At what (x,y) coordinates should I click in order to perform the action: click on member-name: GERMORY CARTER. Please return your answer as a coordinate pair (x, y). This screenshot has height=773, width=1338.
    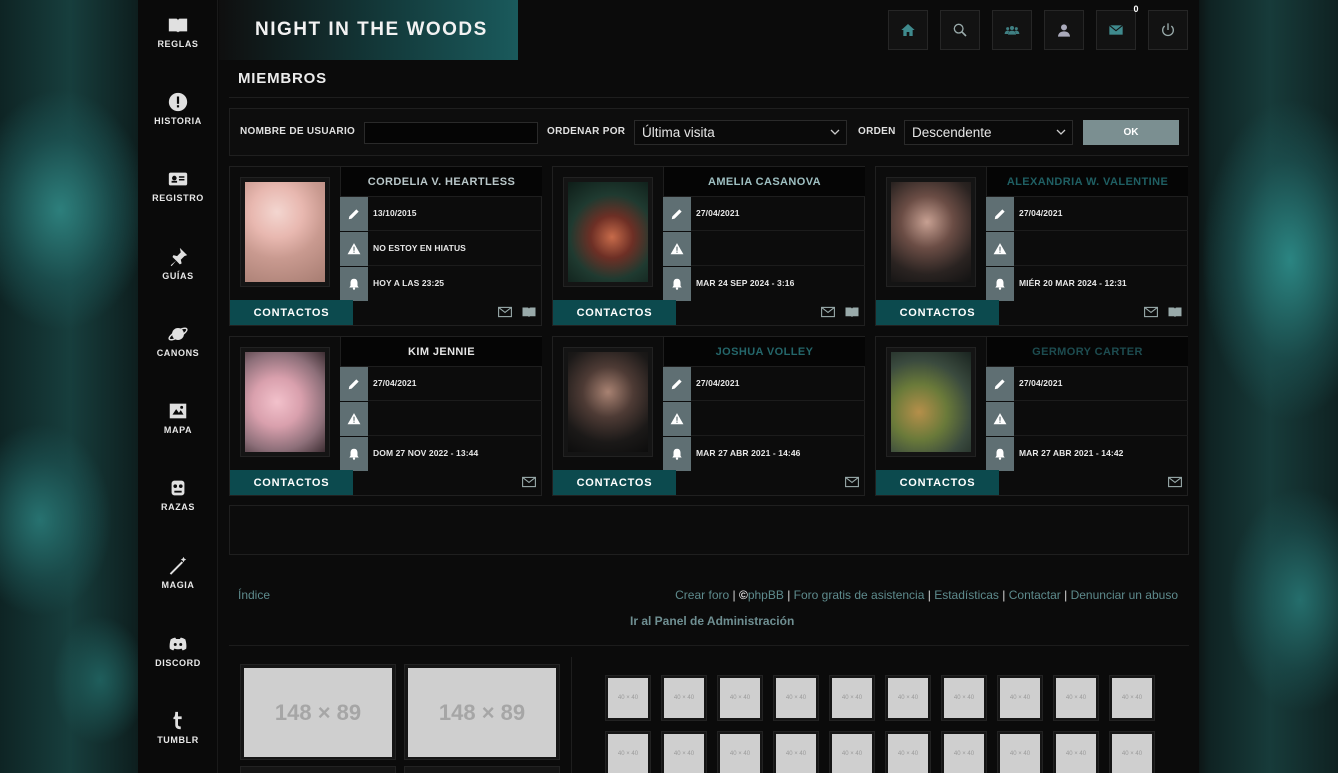
    Looking at the image, I should click on (1087, 352).